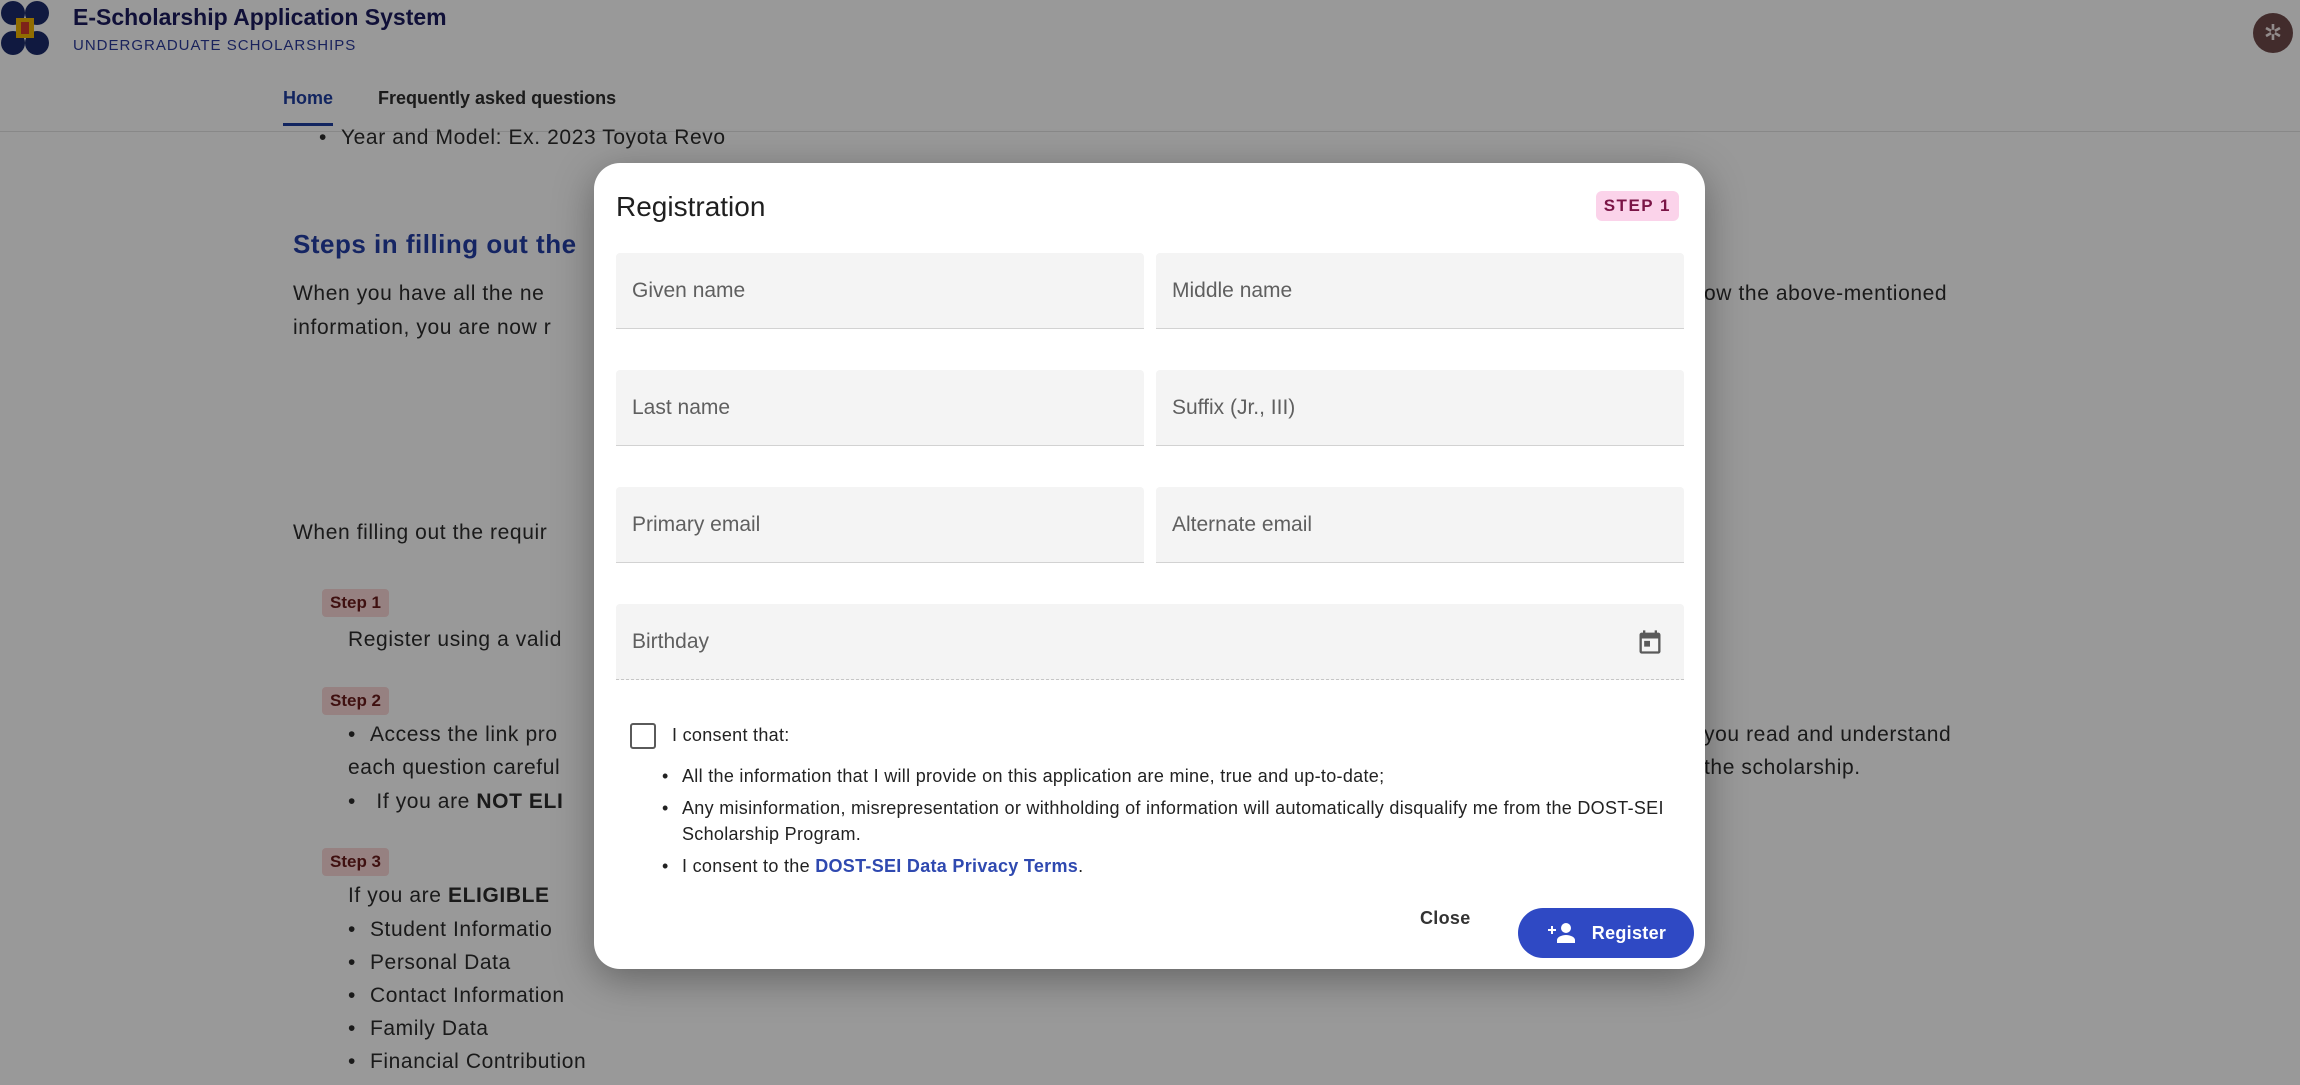  What do you see at coordinates (731, 735) in the screenshot?
I see `consent-label: I consent that:` at bounding box center [731, 735].